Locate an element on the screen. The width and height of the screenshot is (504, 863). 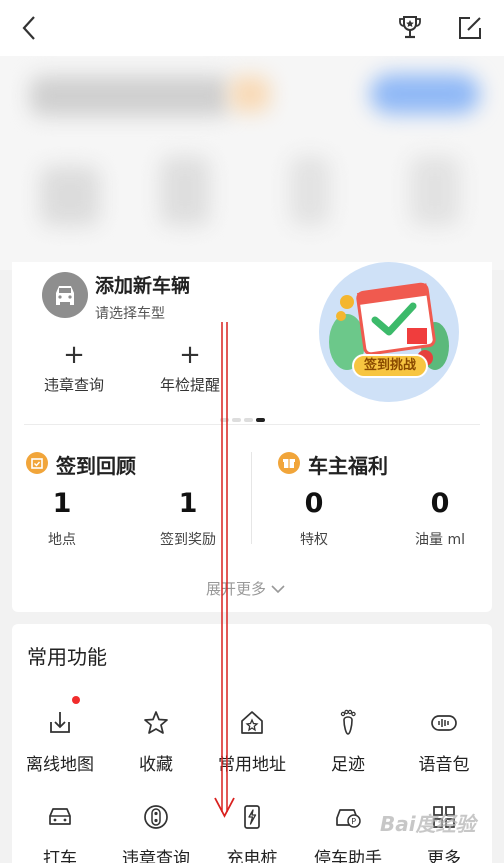
function-label: 更多 is located at coordinates (444, 856).